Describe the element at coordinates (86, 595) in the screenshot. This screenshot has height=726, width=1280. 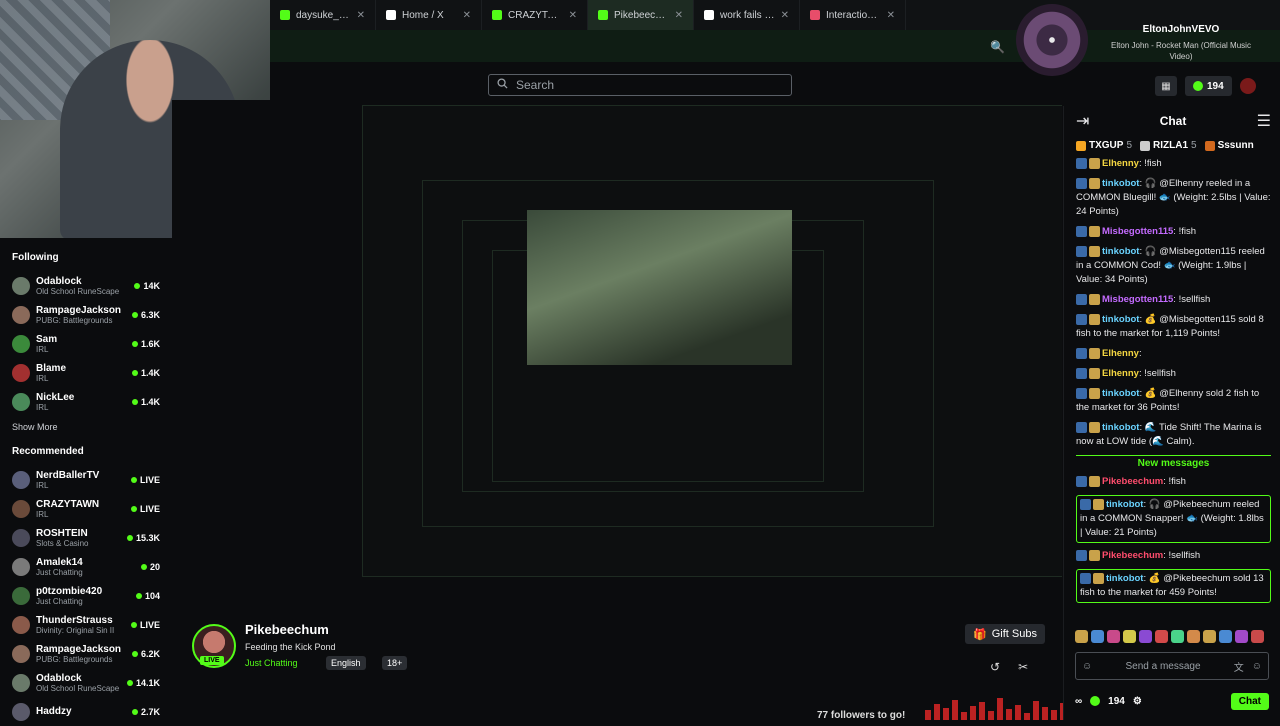
I see `sidebar-channel-row: p0tzombie420 Just Chatting 104` at that location.